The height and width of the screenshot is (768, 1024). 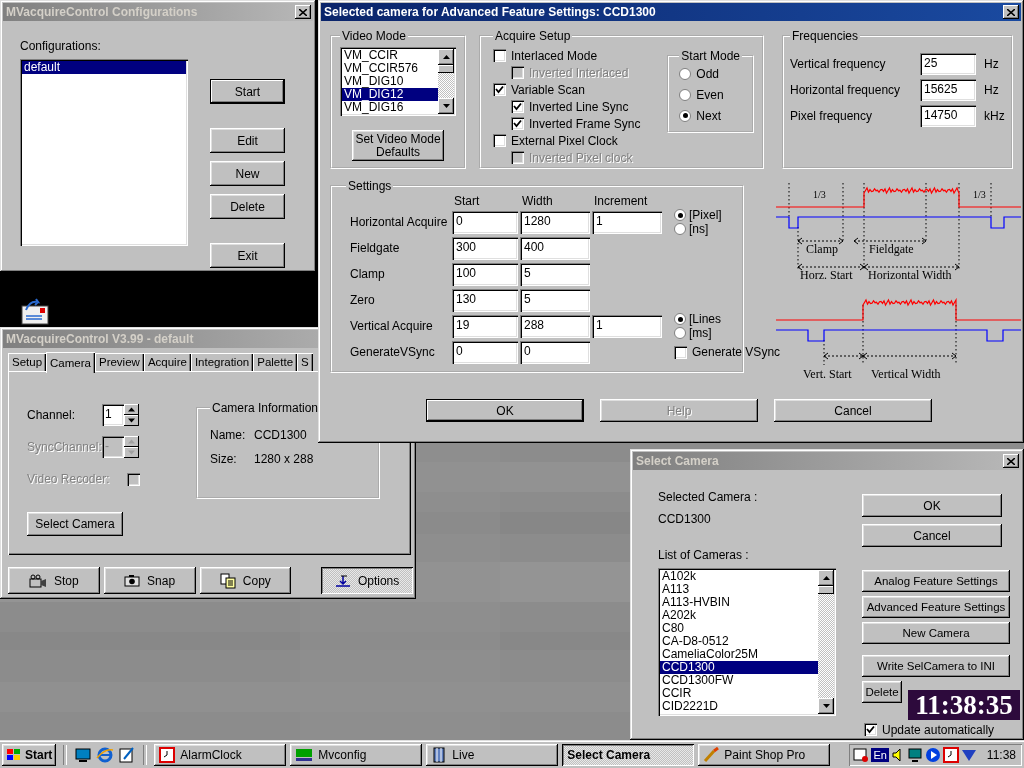 I want to click on clock-icon, so click(x=950, y=755).